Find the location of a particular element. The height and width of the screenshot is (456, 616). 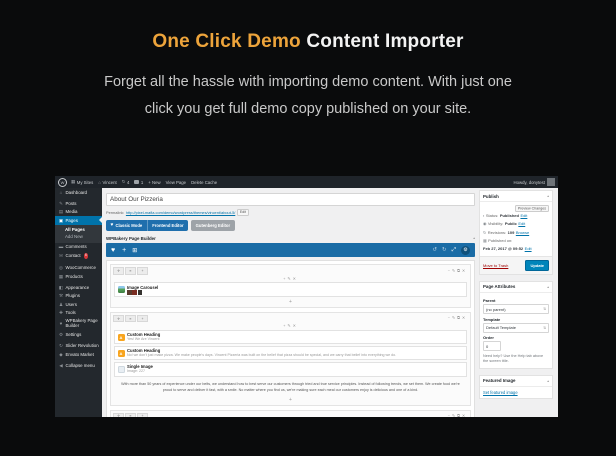

gutenberg-editor-button: Gutenberg Editor is located at coordinates (213, 225).